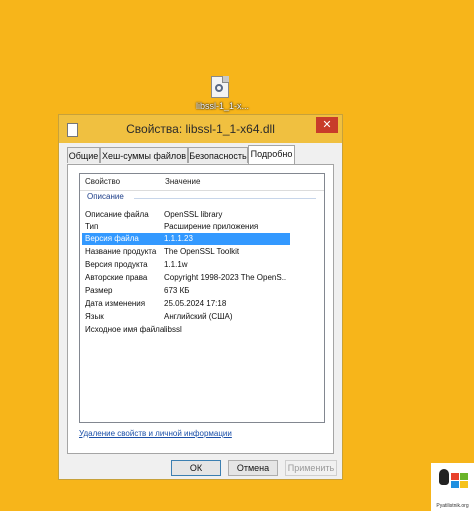 This screenshot has height=511, width=474. I want to click on tab-general: Общие, so click(83, 155).